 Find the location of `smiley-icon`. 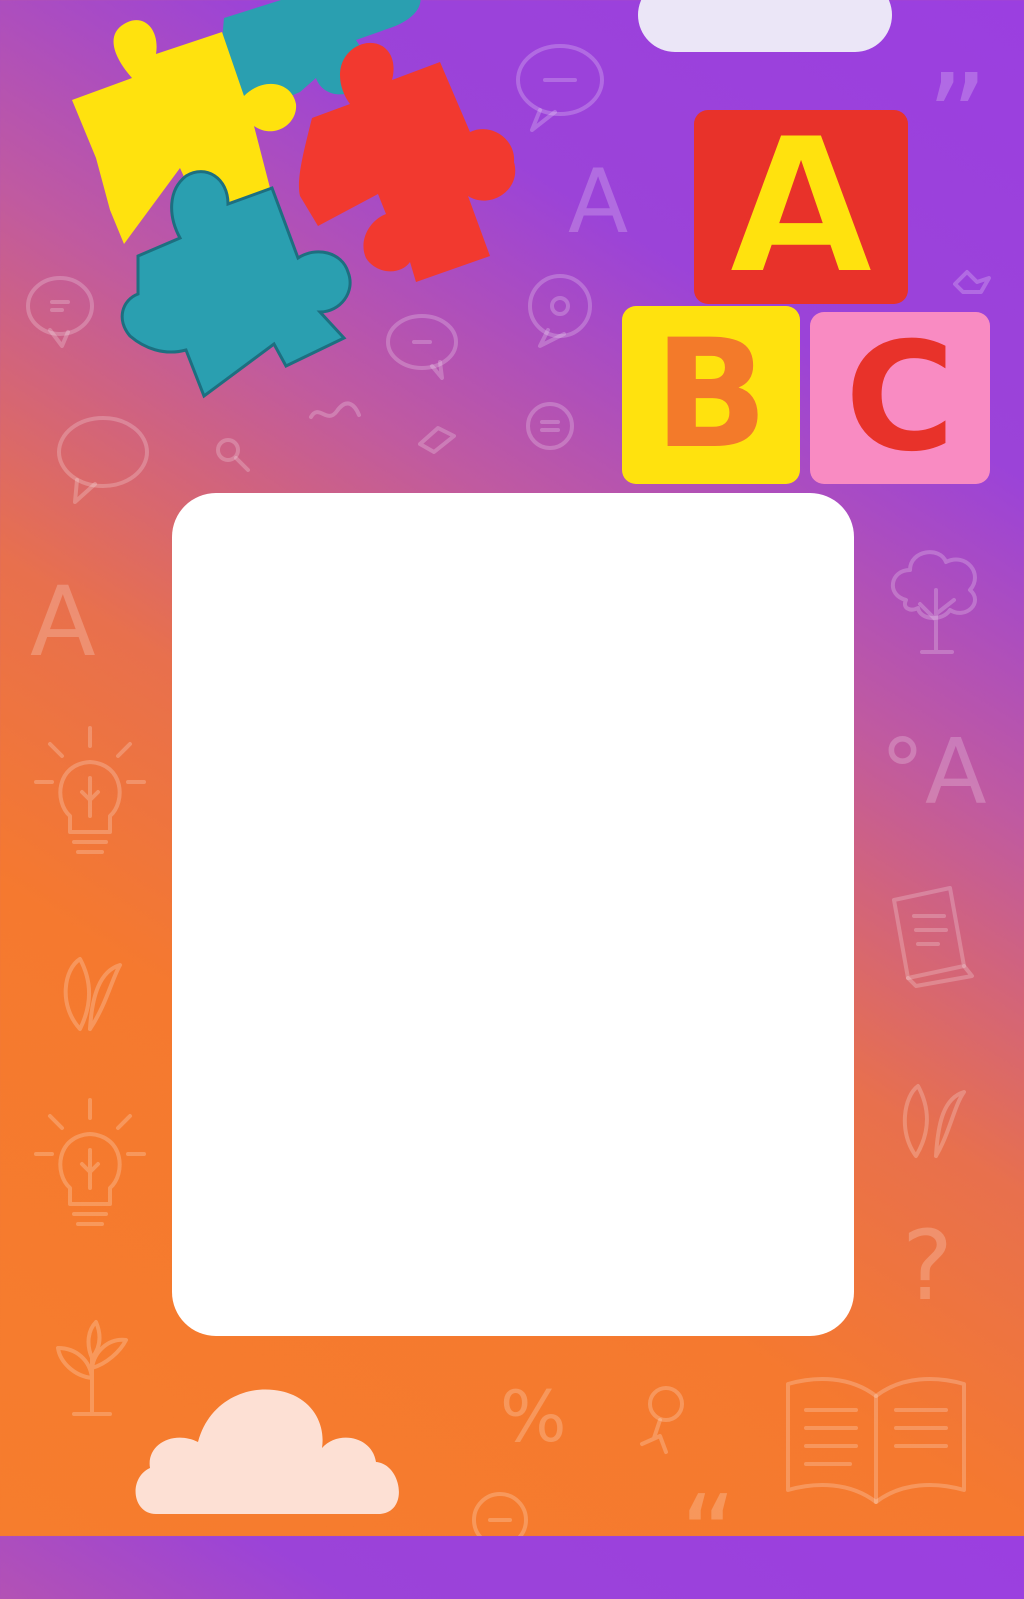

smiley-icon is located at coordinates (500, 1514).